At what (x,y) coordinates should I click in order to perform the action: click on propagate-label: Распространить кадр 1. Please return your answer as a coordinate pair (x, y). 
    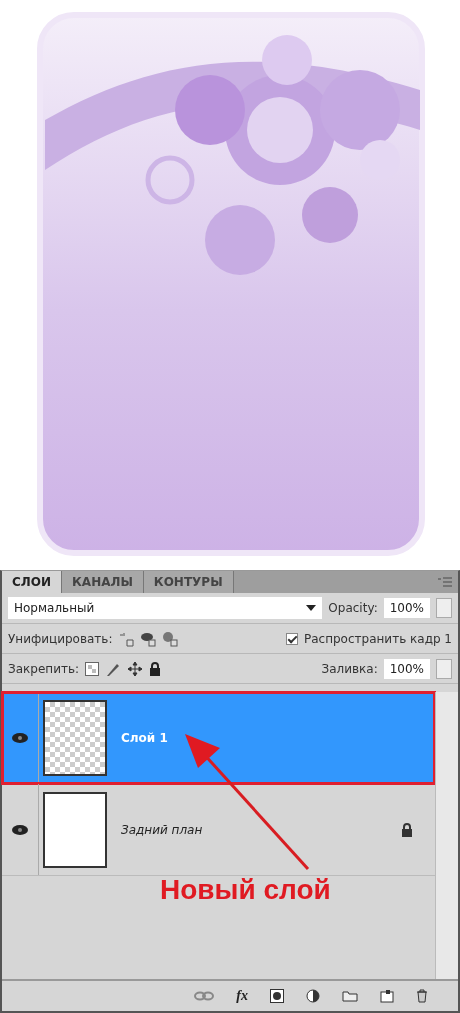
    Looking at the image, I should click on (377, 638).